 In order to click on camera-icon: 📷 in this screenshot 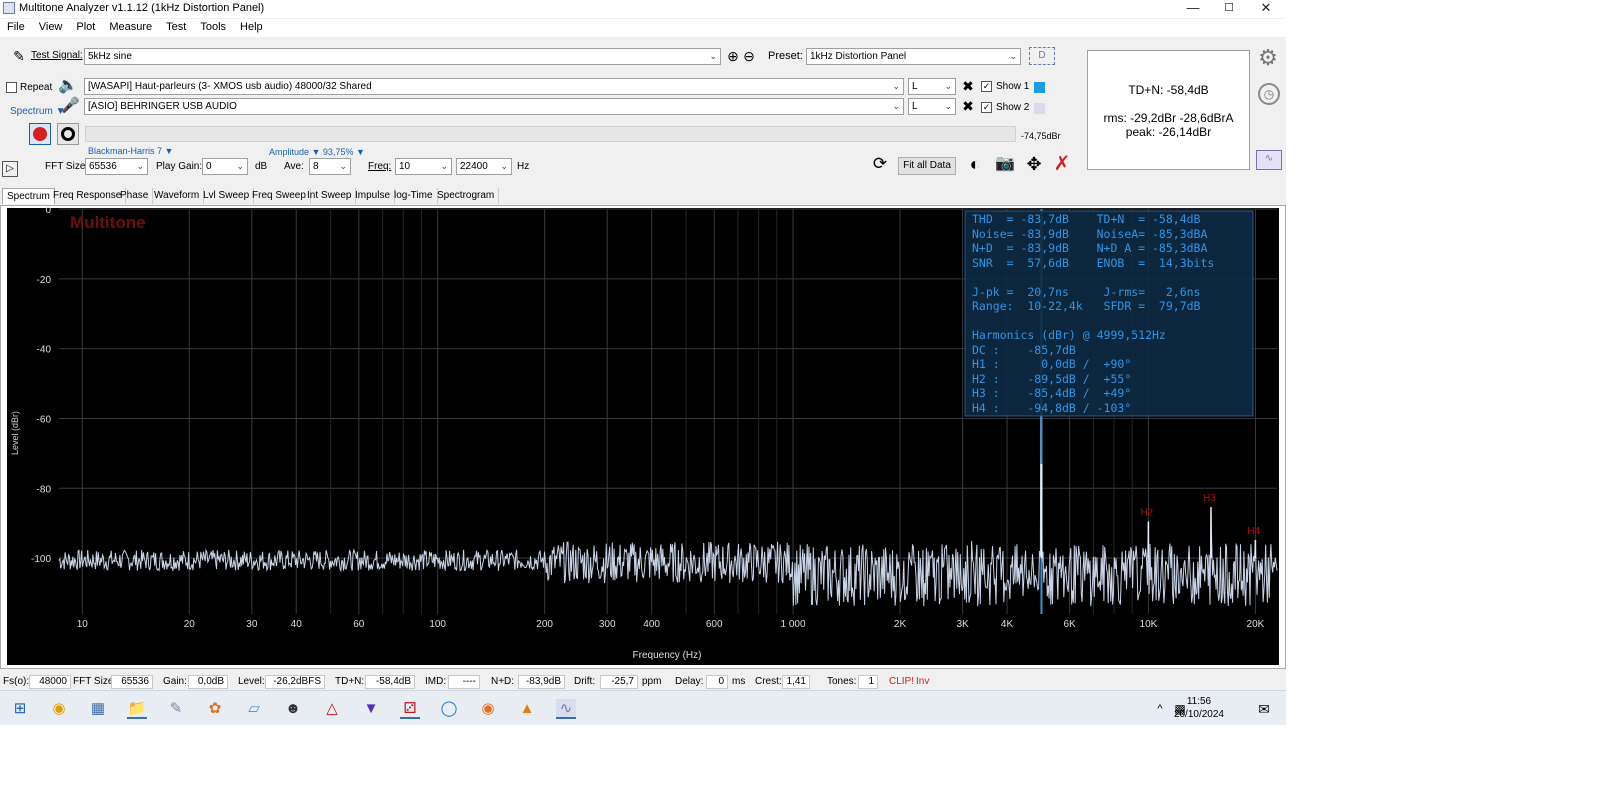, I will do `click(1005, 164)`.